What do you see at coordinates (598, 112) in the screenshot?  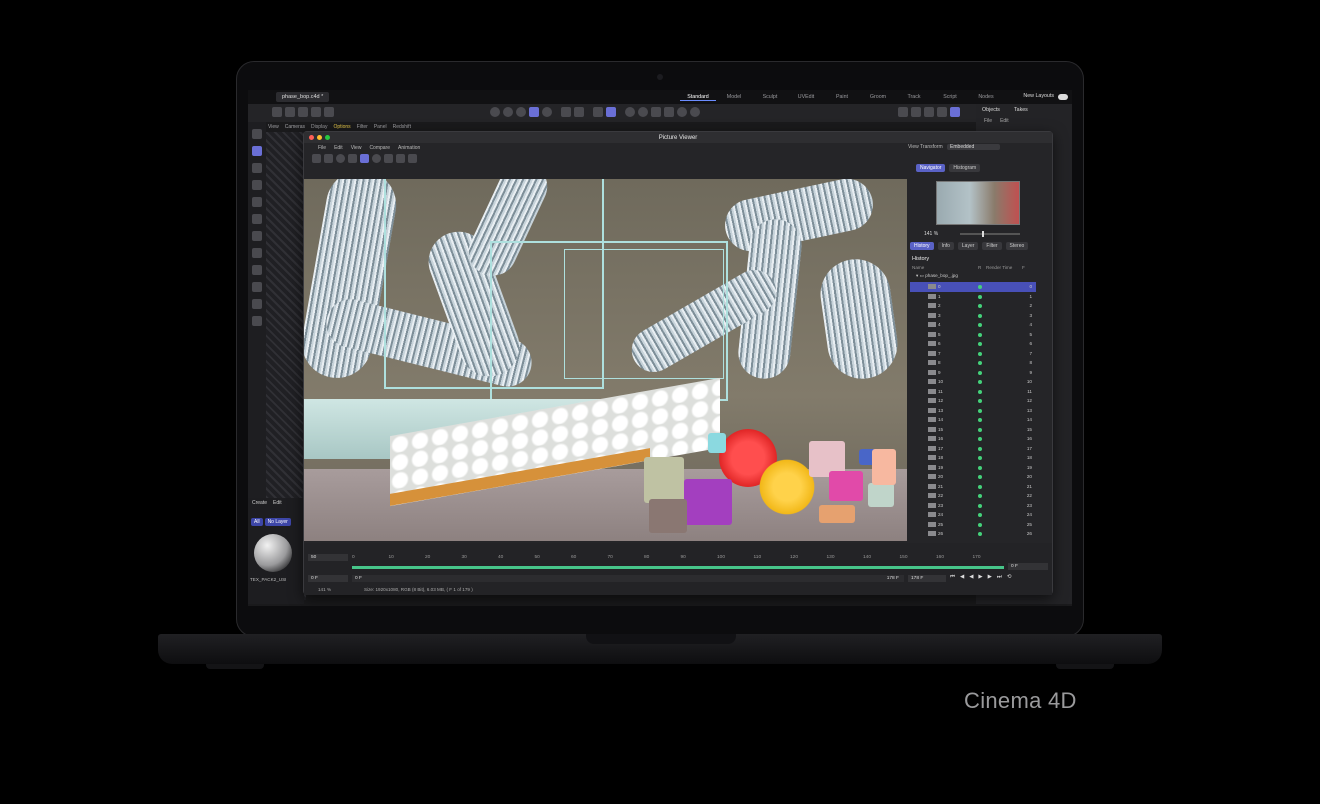 I see `grid-icon` at bounding box center [598, 112].